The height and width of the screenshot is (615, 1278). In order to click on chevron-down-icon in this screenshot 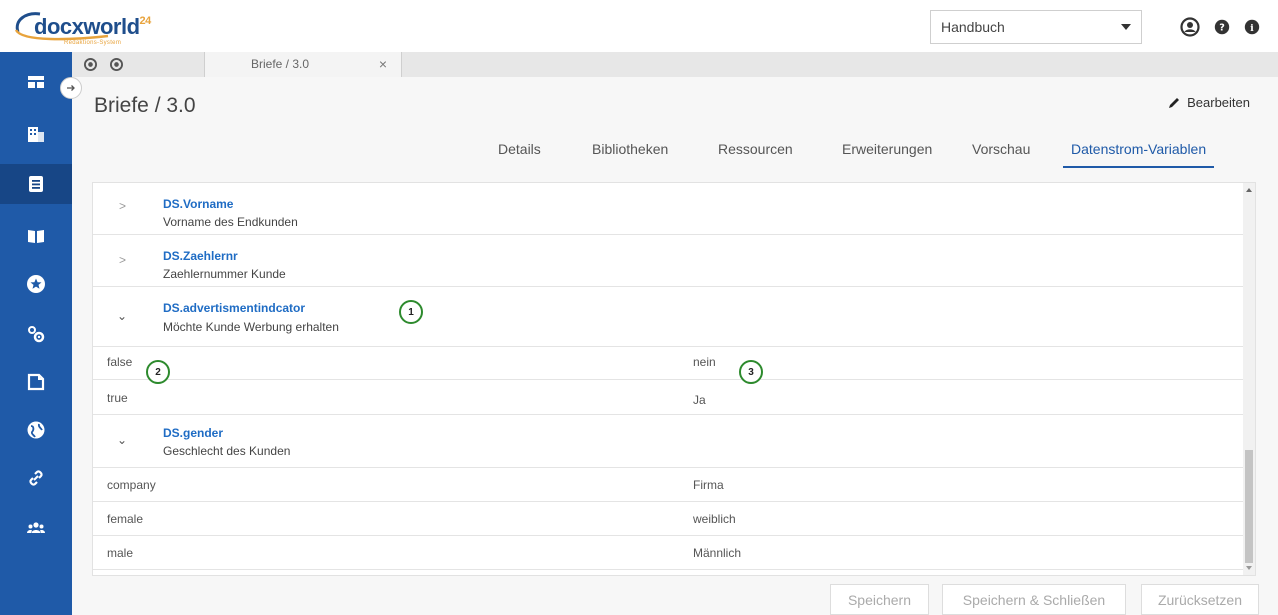, I will do `click(1126, 27)`.